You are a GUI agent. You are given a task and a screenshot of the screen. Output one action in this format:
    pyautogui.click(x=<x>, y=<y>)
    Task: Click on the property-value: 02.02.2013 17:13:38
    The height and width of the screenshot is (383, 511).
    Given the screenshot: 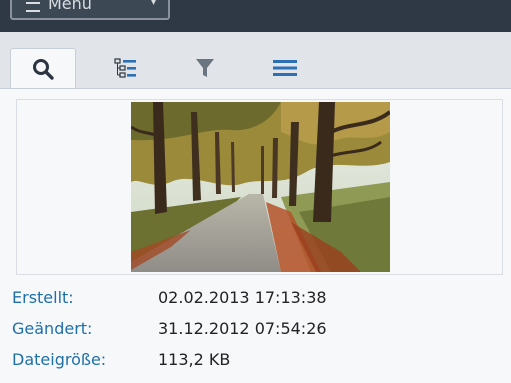 What is the action you would take?
    pyautogui.click(x=242, y=297)
    